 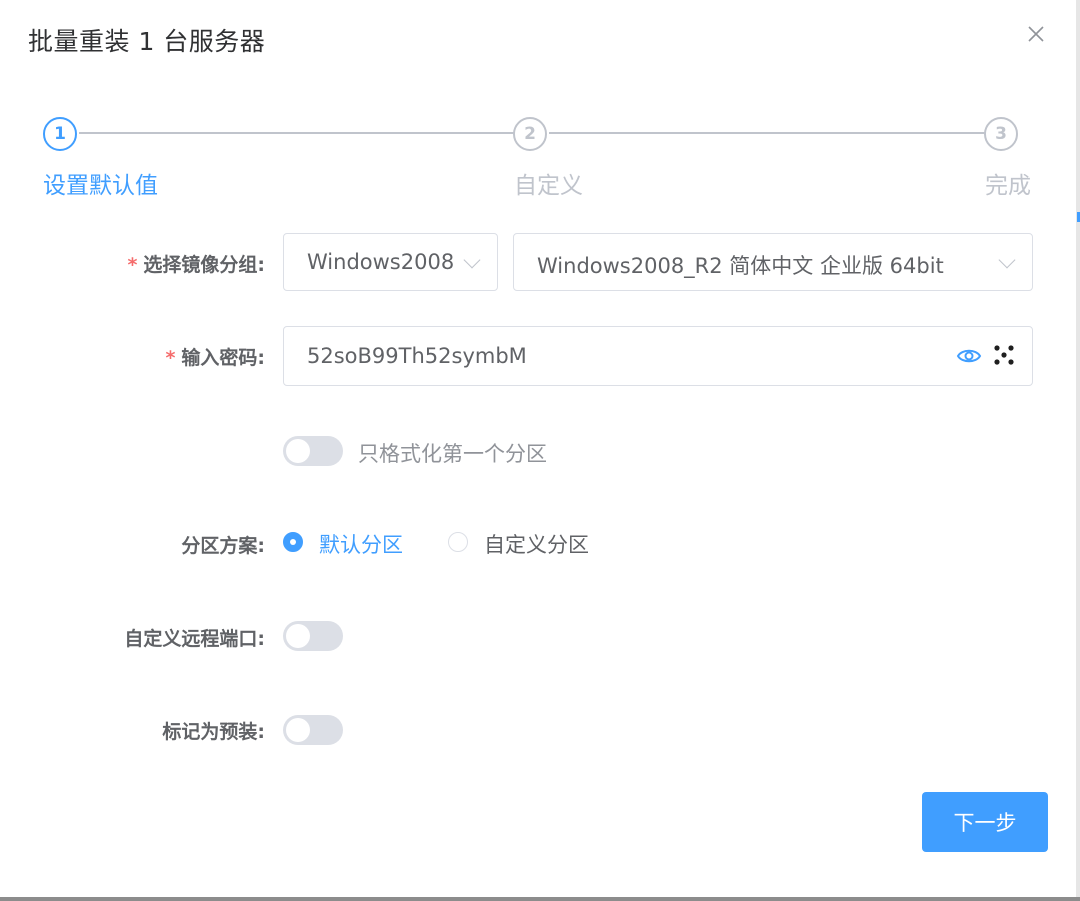 What do you see at coordinates (1036, 34) in the screenshot?
I see `close-icon` at bounding box center [1036, 34].